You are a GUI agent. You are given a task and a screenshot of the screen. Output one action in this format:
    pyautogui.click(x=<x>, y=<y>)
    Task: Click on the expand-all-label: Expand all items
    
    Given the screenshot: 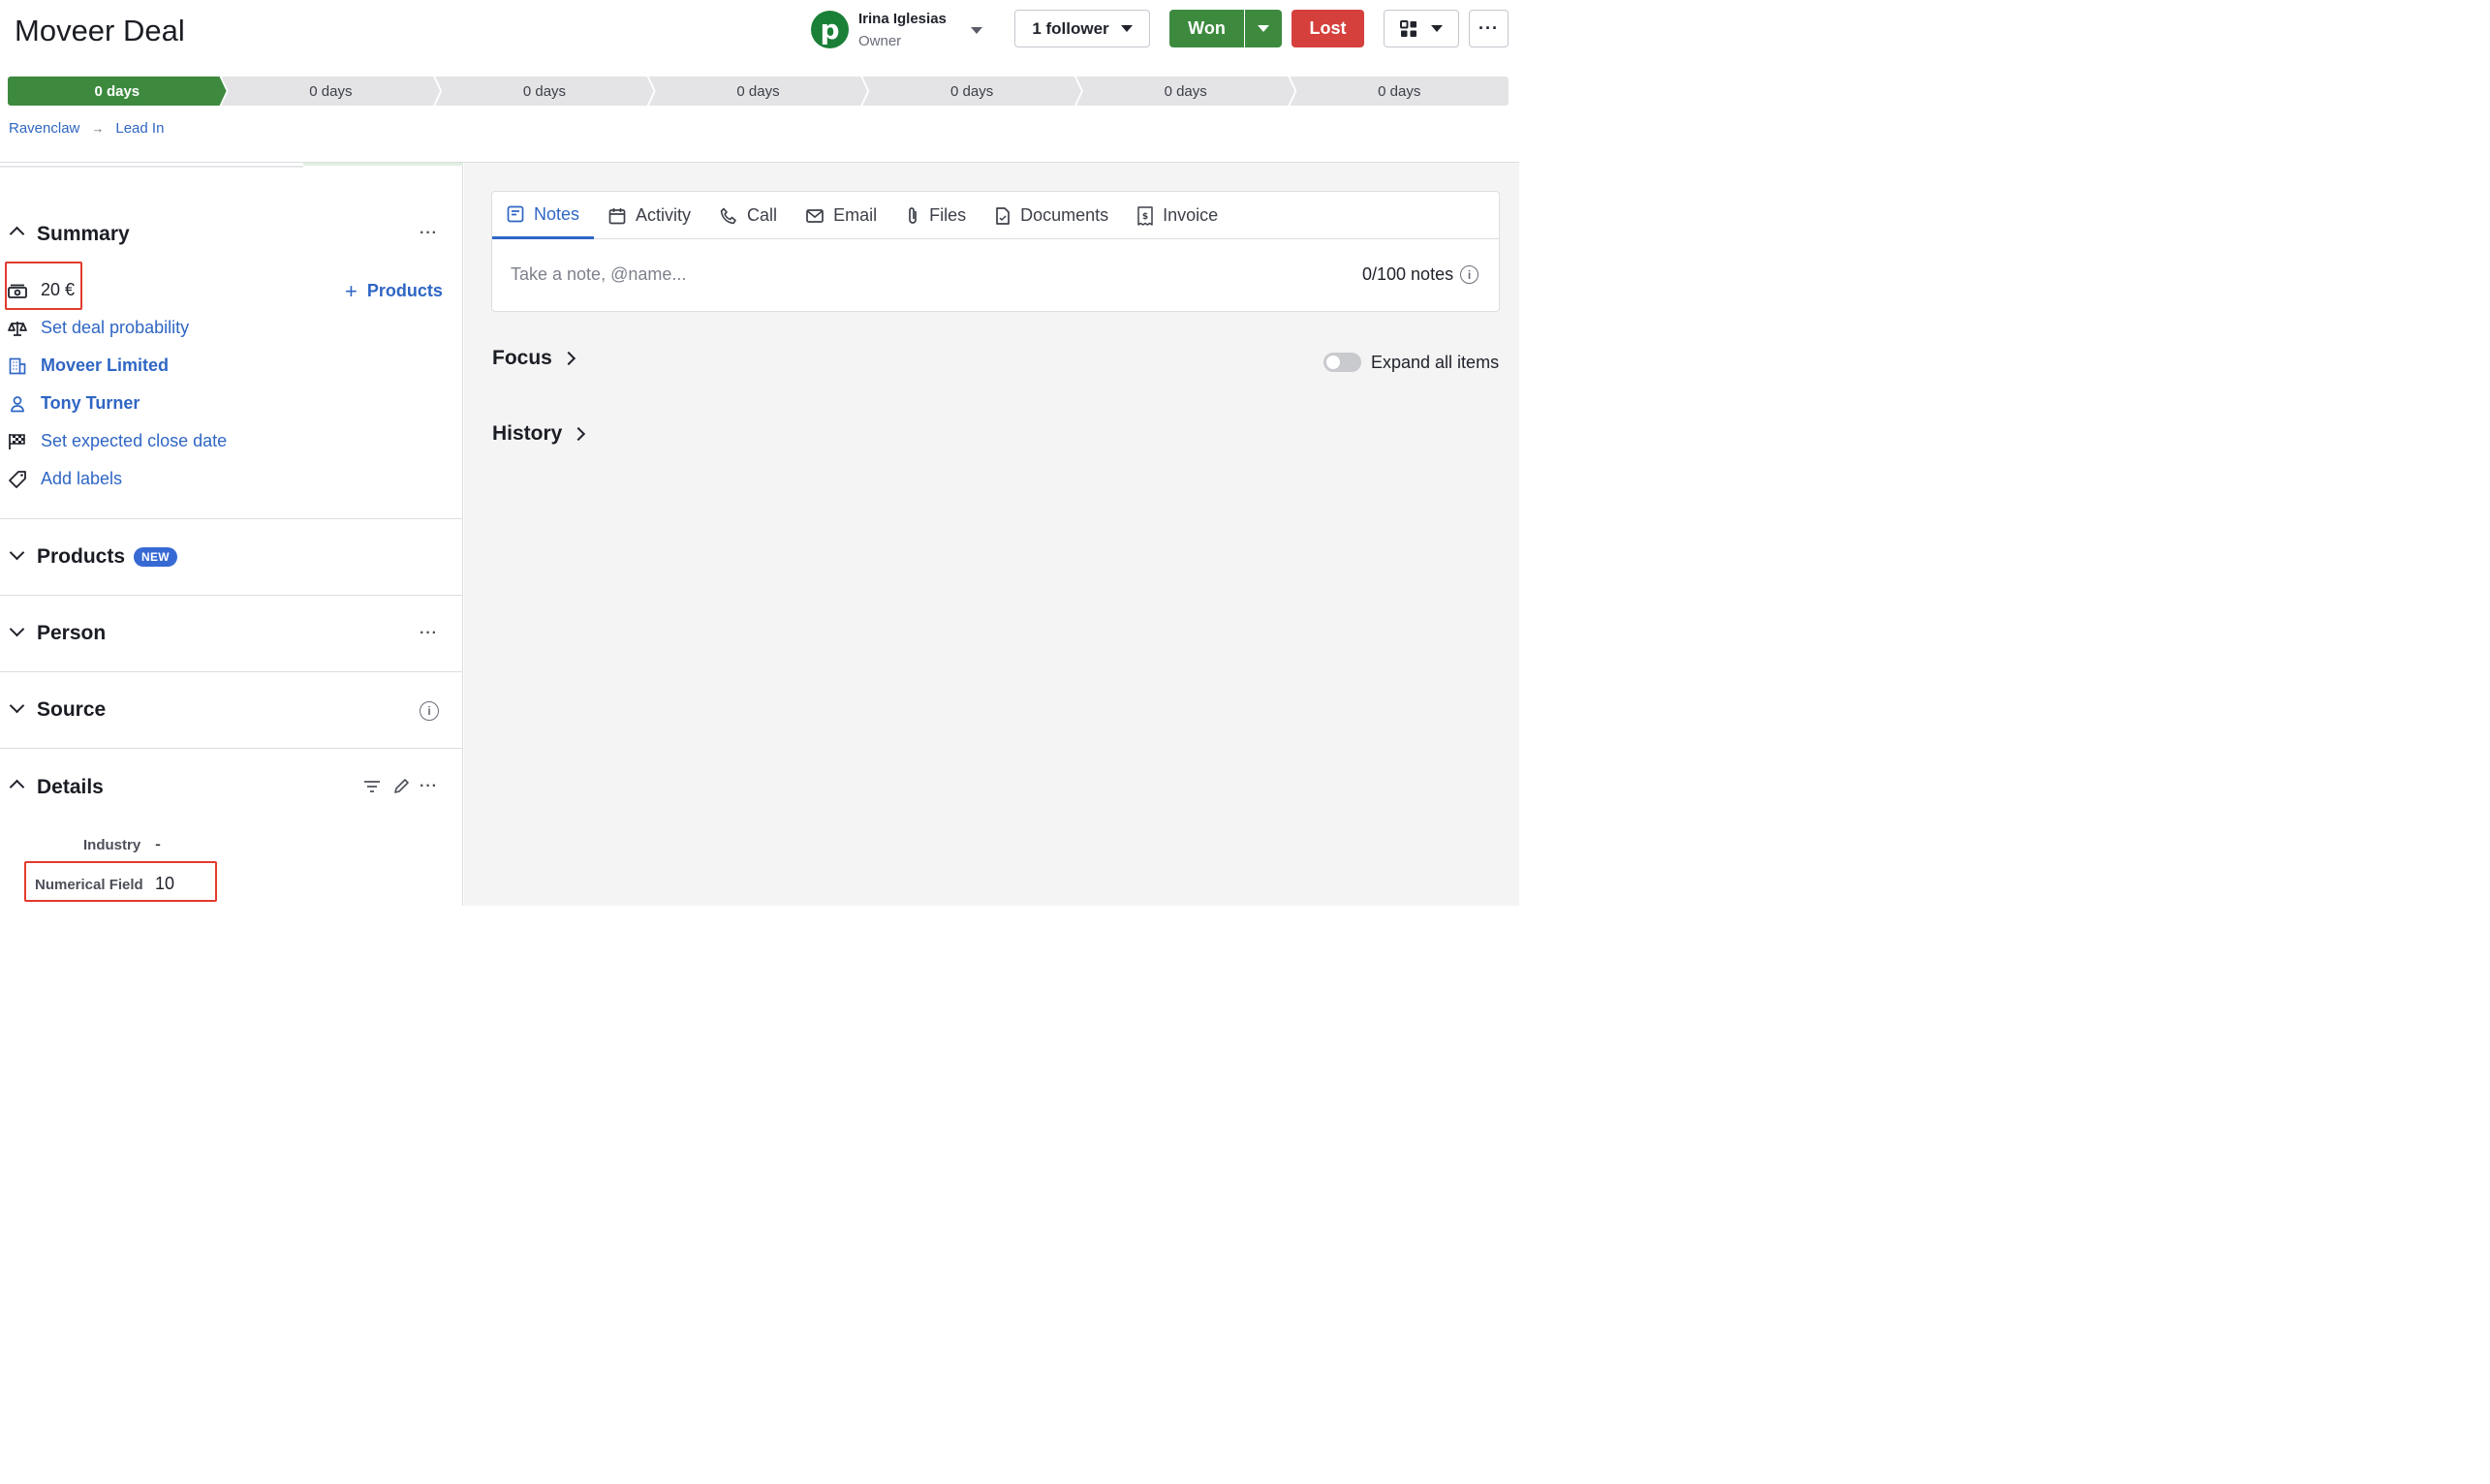 What is the action you would take?
    pyautogui.click(x=1435, y=362)
    